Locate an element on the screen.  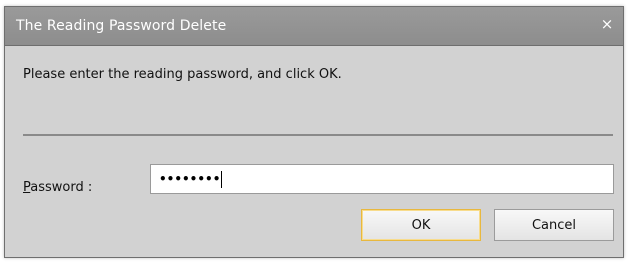
password-label-text: assword : is located at coordinates (61, 187).